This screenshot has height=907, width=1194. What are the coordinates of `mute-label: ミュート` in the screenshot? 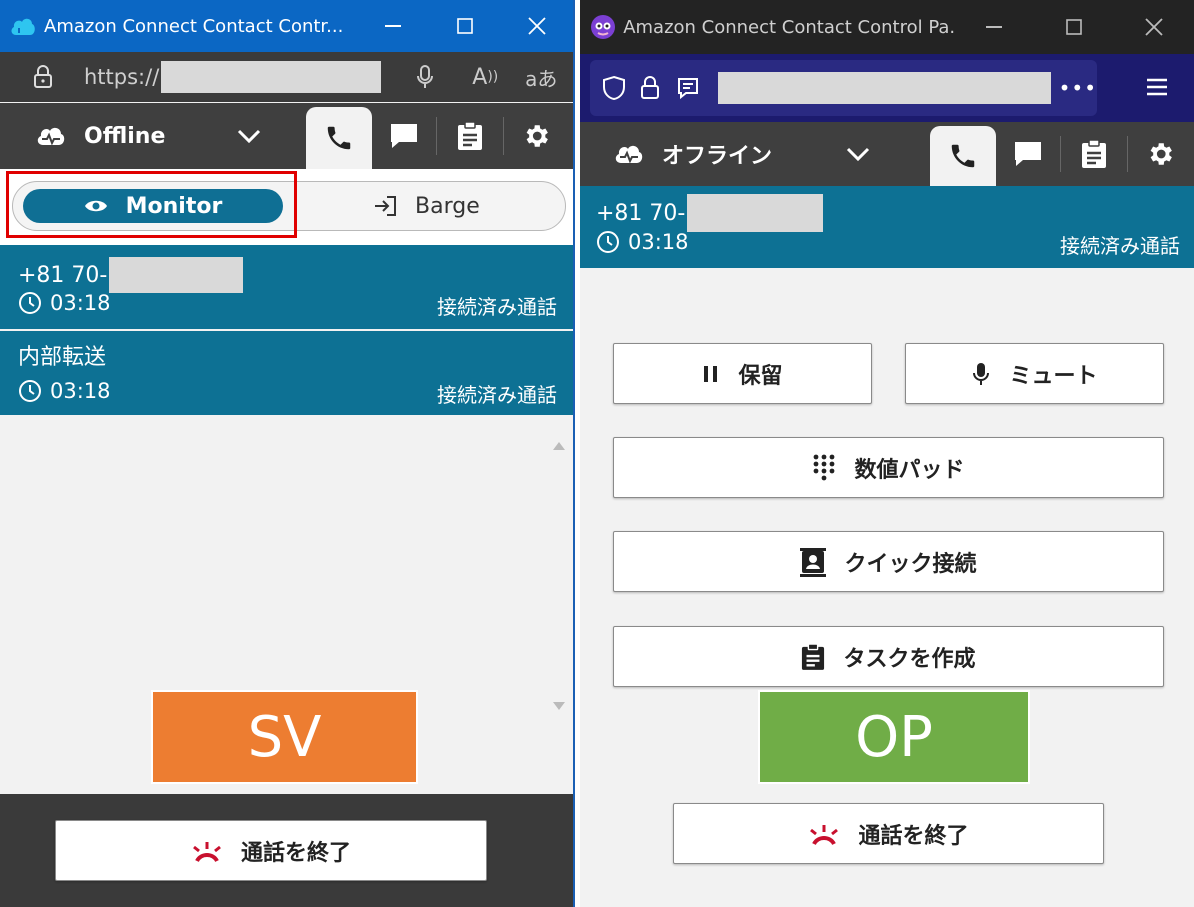 It's located at (1053, 376).